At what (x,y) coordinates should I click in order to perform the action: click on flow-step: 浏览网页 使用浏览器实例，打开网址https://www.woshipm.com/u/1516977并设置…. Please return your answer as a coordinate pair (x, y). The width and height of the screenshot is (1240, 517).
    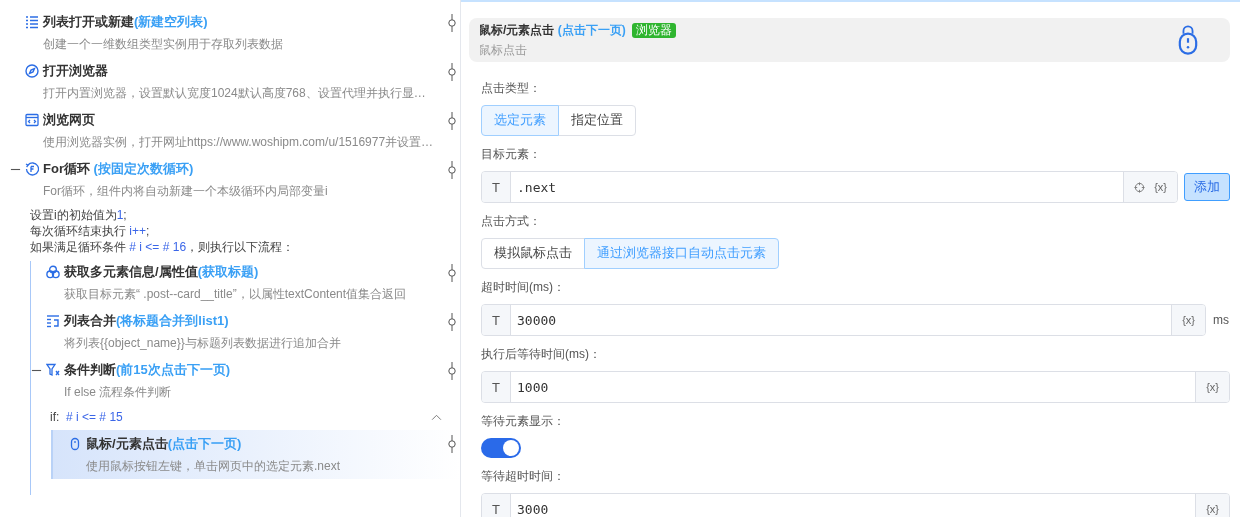
    Looking at the image, I should click on (230, 133).